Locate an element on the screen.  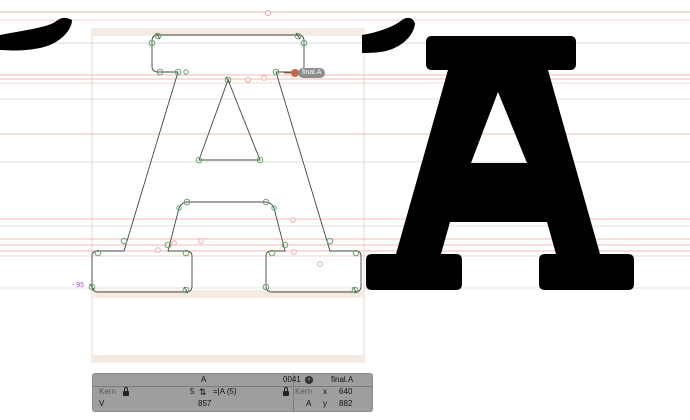
measurement-label: - 95 is located at coordinates (78, 285).